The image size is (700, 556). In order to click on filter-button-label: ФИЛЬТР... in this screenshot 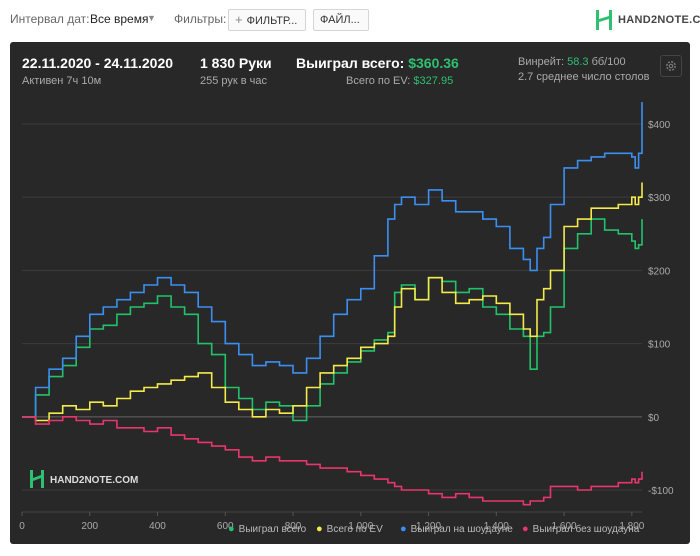, I will do `click(272, 21)`.